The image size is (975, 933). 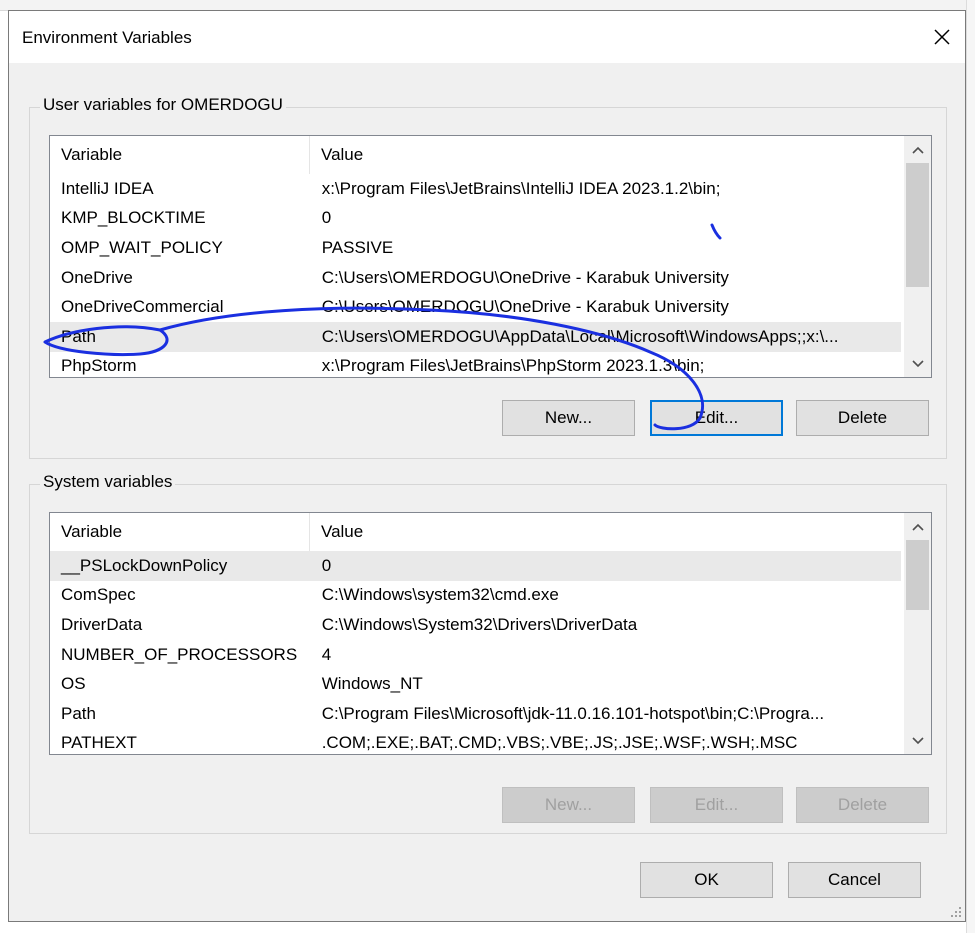 What do you see at coordinates (326, 654) in the screenshot?
I see `system-row-value: 4` at bounding box center [326, 654].